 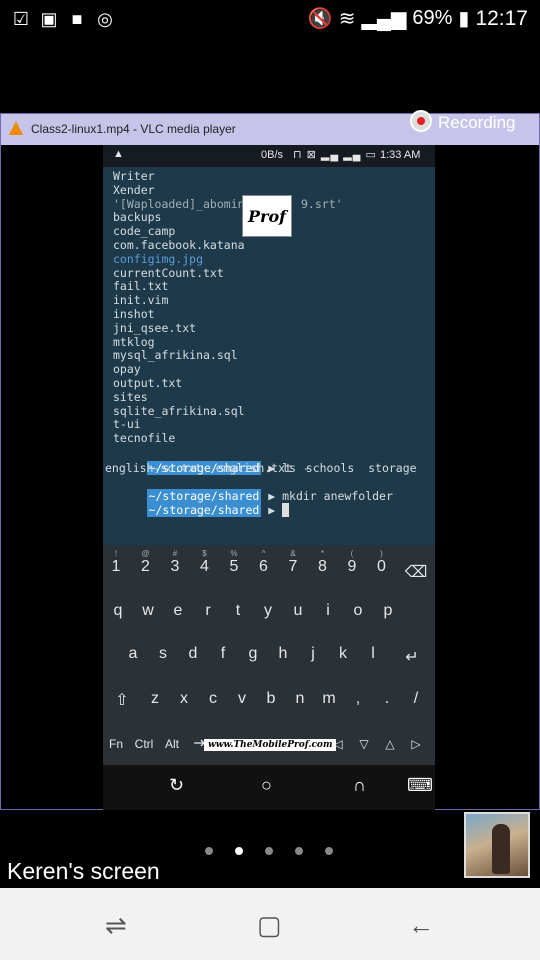 What do you see at coordinates (382, 562) in the screenshot?
I see `keyboard-key: ) 0` at bounding box center [382, 562].